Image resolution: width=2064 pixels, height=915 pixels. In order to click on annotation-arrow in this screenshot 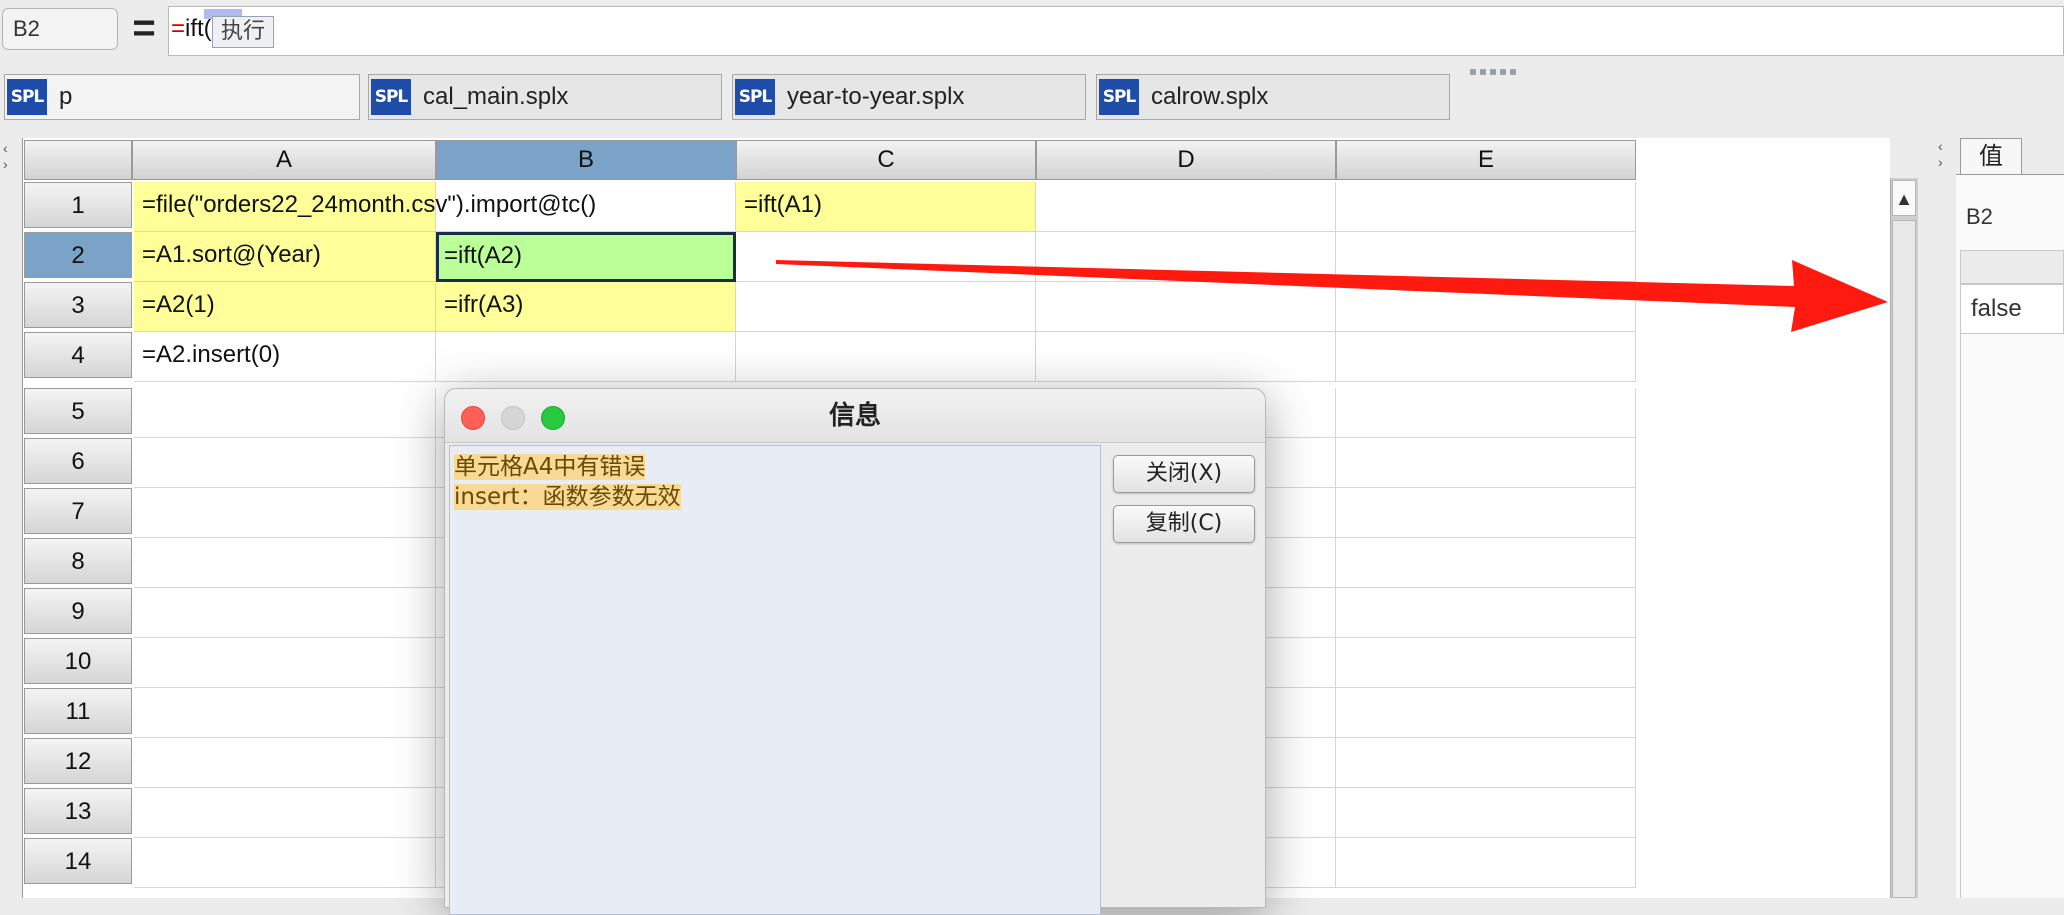, I will do `click(1332, 296)`.